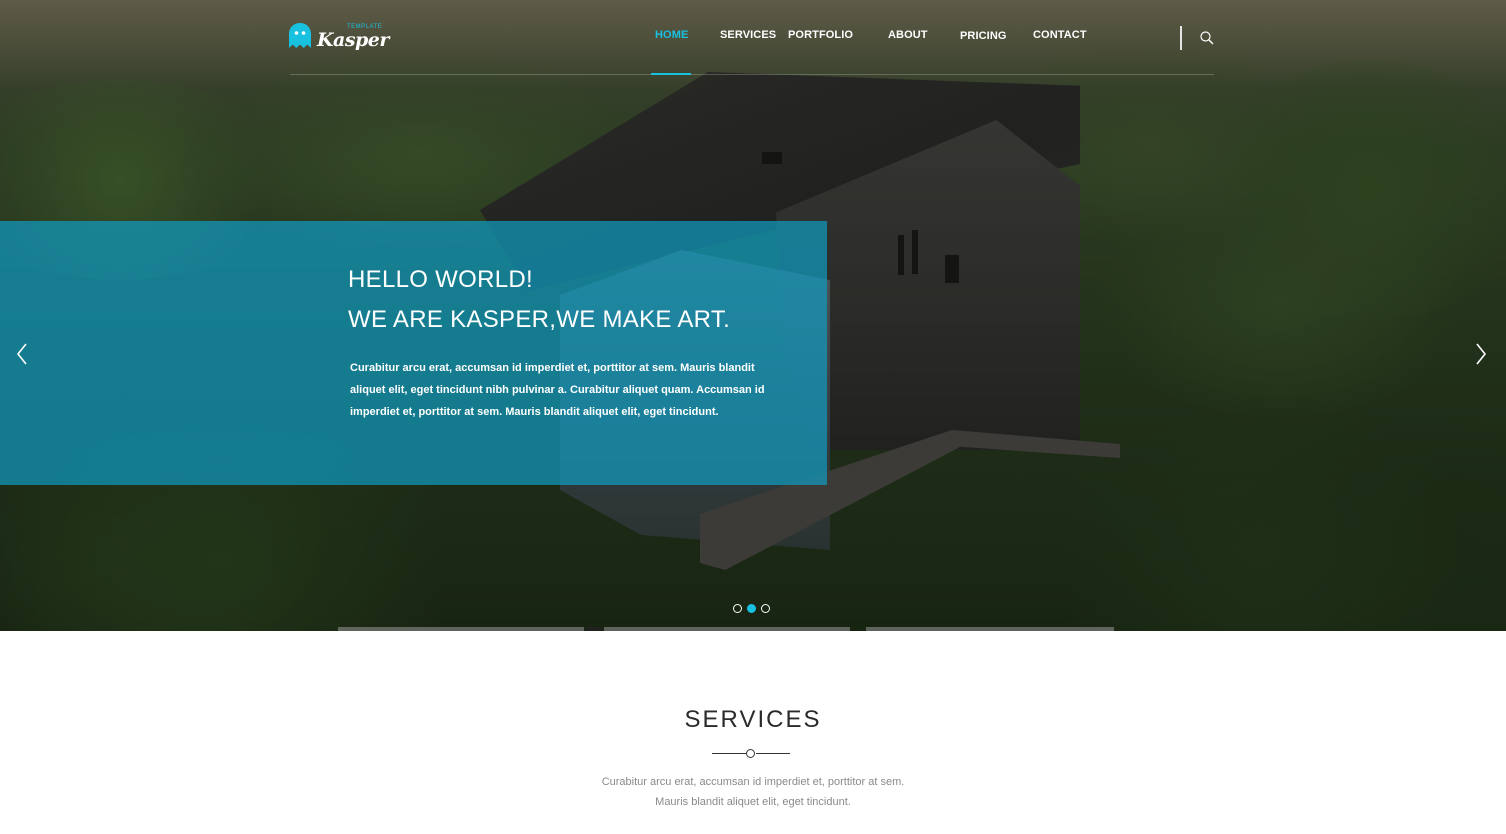  I want to click on nav-item-pricing: PRICING, so click(983, 36).